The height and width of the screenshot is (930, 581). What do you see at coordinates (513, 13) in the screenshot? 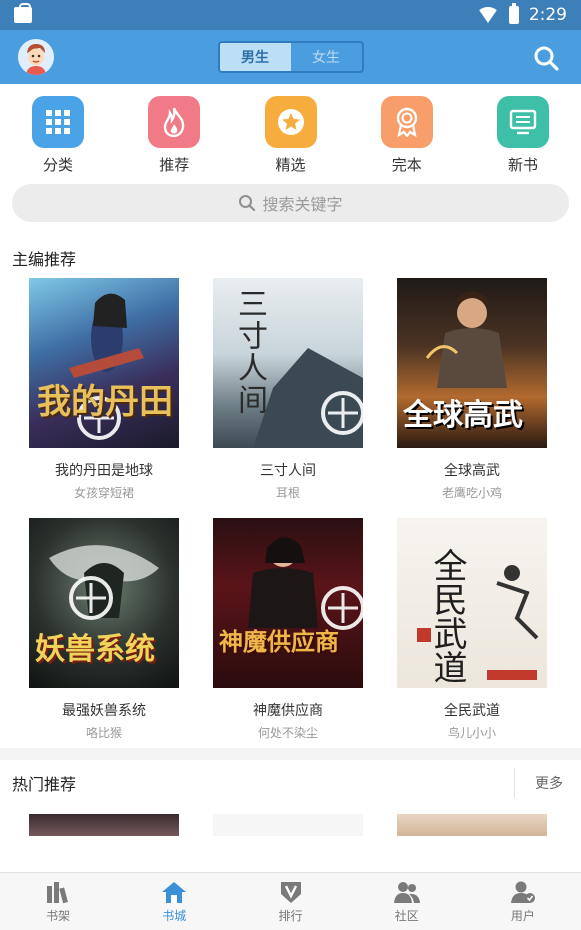
I see `battery-icon` at bounding box center [513, 13].